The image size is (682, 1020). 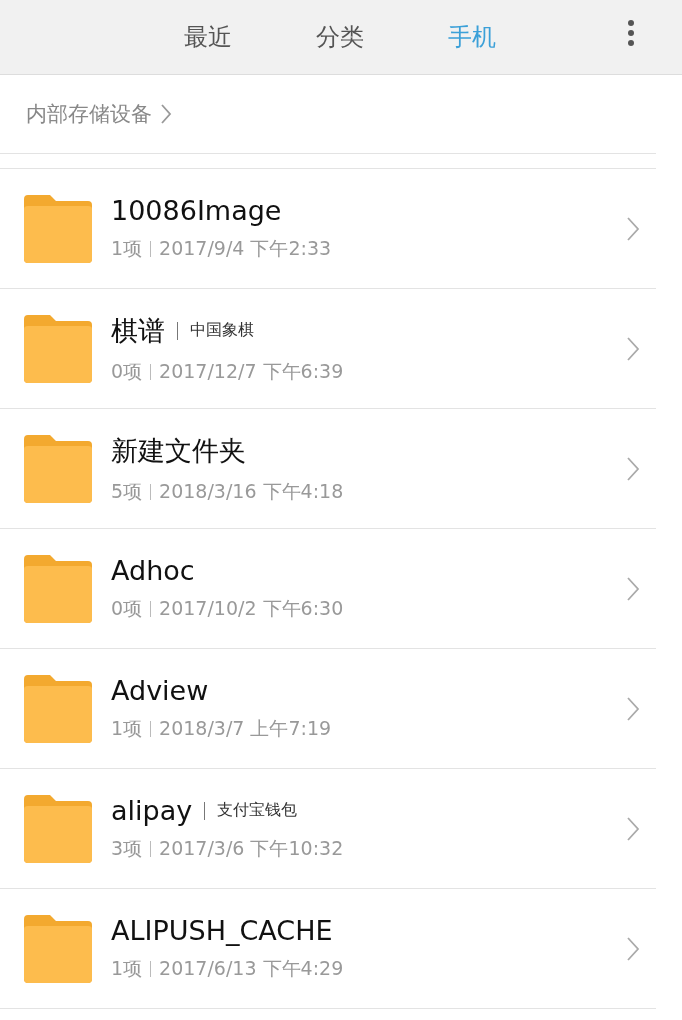 I want to click on folder-name: ALIPUSH_CACHE, so click(x=222, y=930).